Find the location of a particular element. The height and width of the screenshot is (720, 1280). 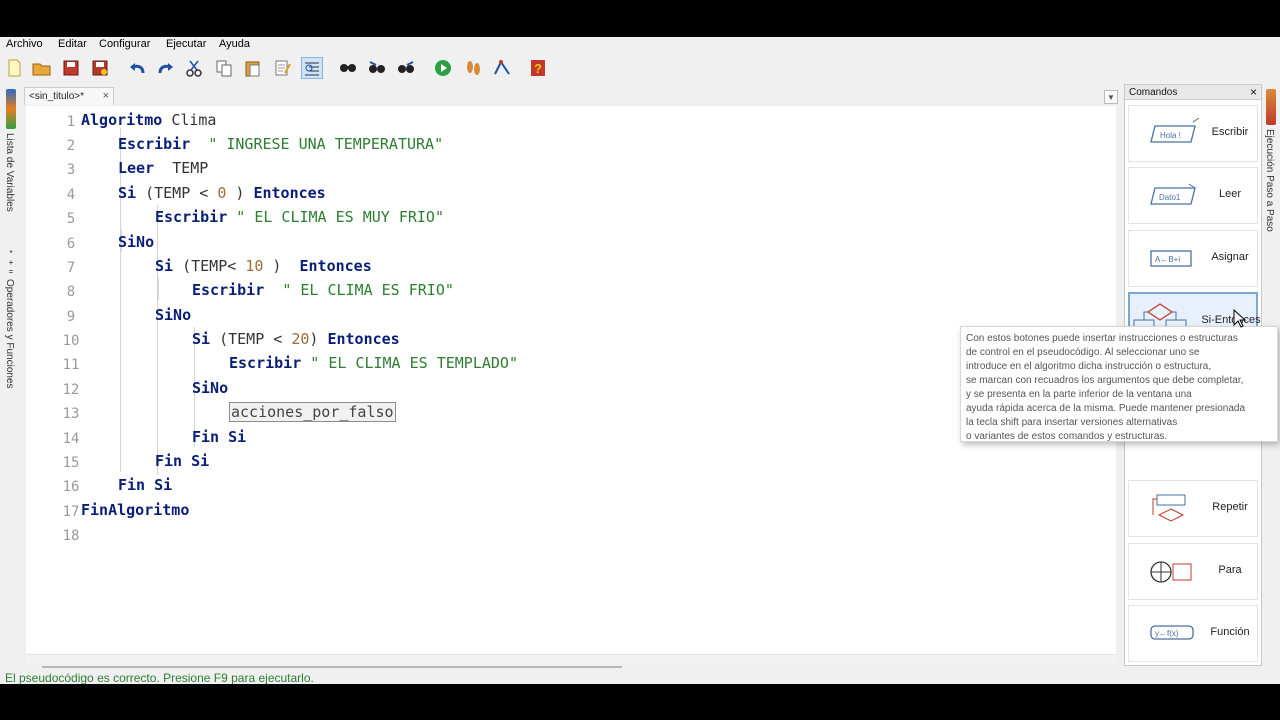

indent-icon is located at coordinates (312, 68).